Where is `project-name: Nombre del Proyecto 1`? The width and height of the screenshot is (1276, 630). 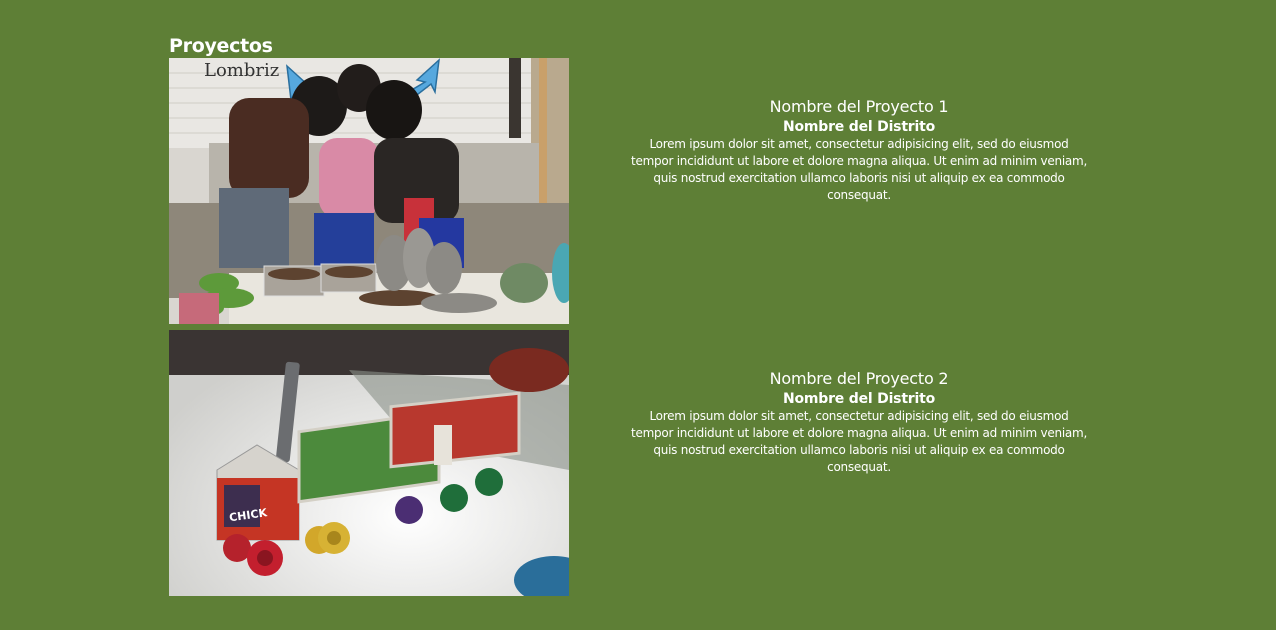
project-name: Nombre del Proyecto 1 is located at coordinates (859, 107).